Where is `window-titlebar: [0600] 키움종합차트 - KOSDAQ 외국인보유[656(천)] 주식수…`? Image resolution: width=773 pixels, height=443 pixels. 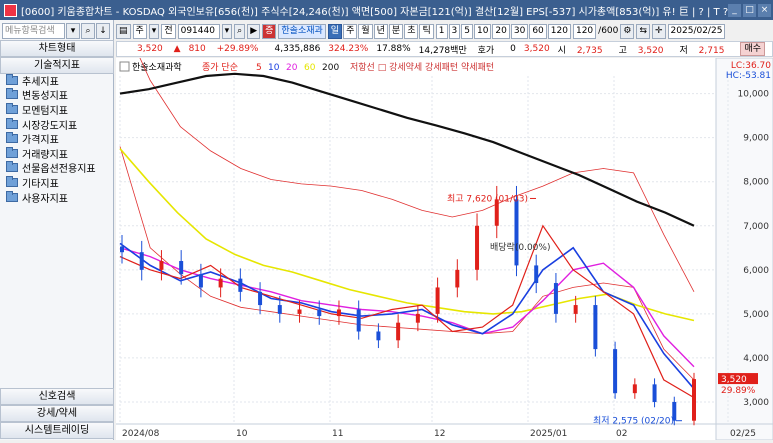
window-titlebar: [0600] 키움종합차트 - KOSDAQ 외국인보유[656(천)] 주식수… is located at coordinates (386, 10).